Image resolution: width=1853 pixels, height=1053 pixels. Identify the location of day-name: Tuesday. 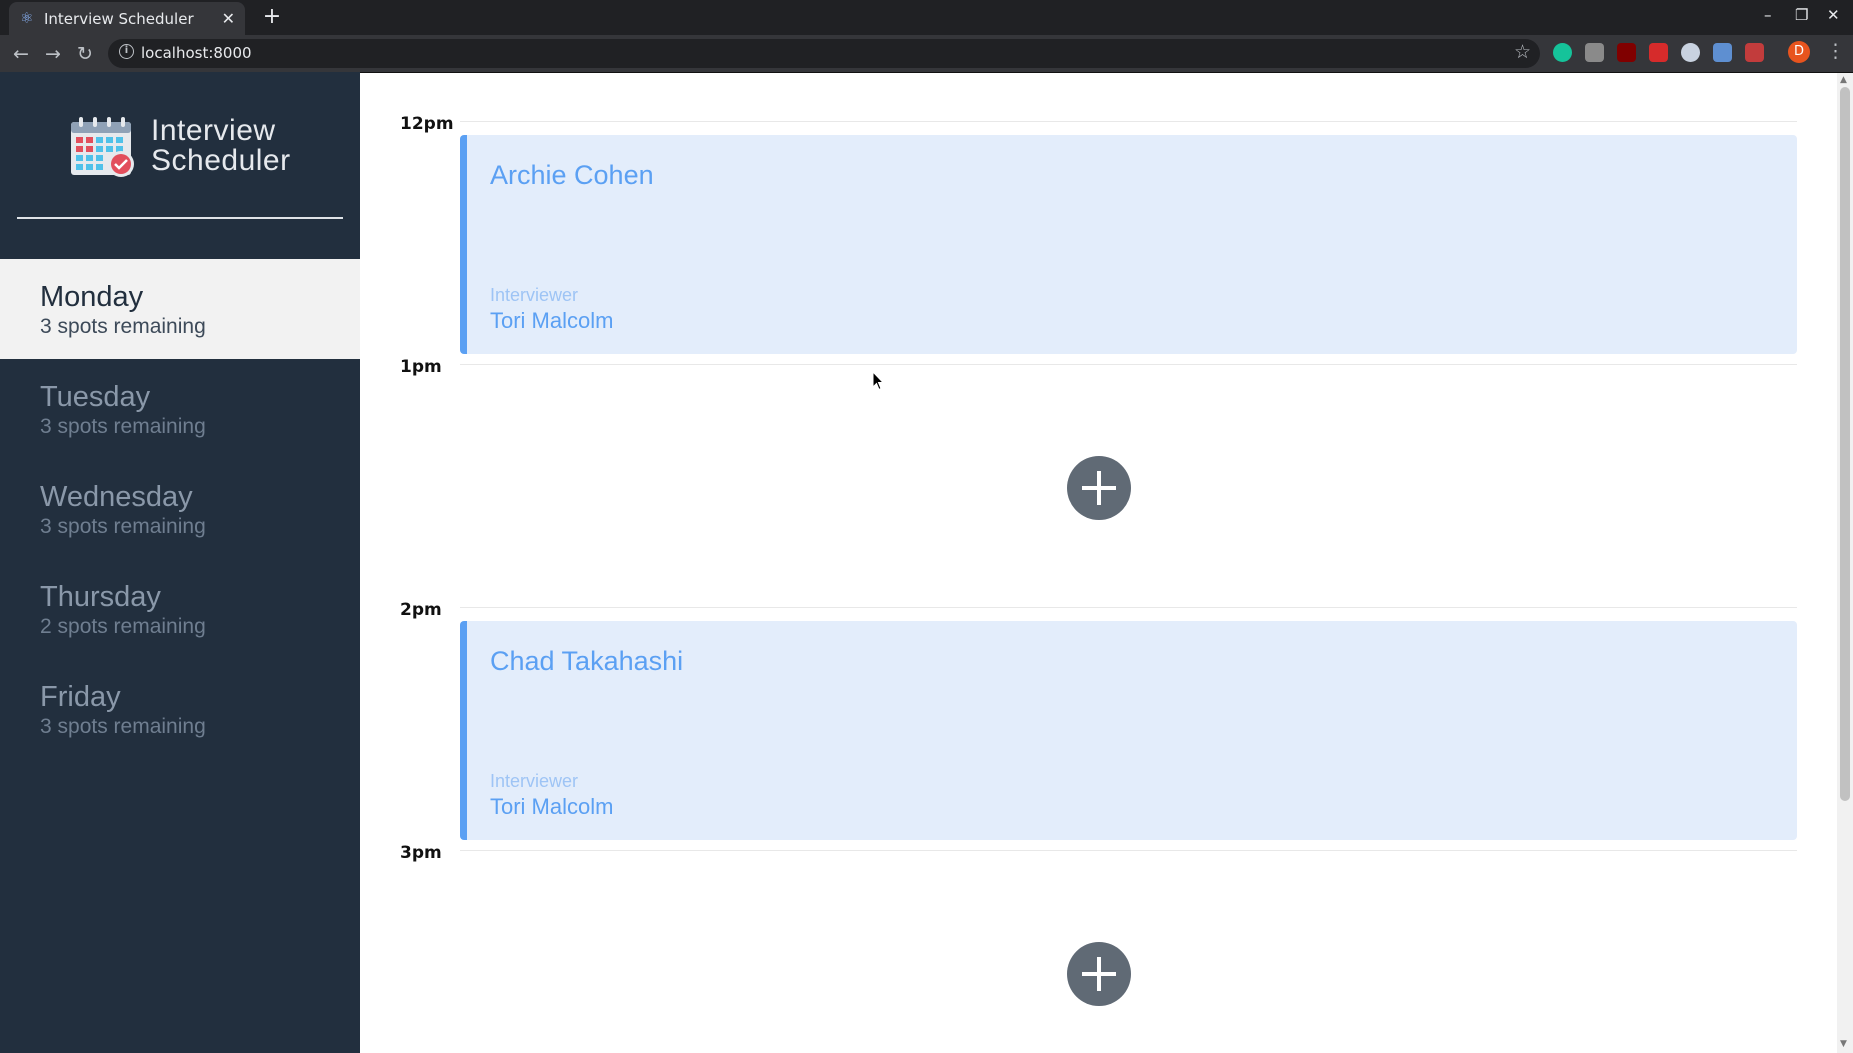
(95, 397).